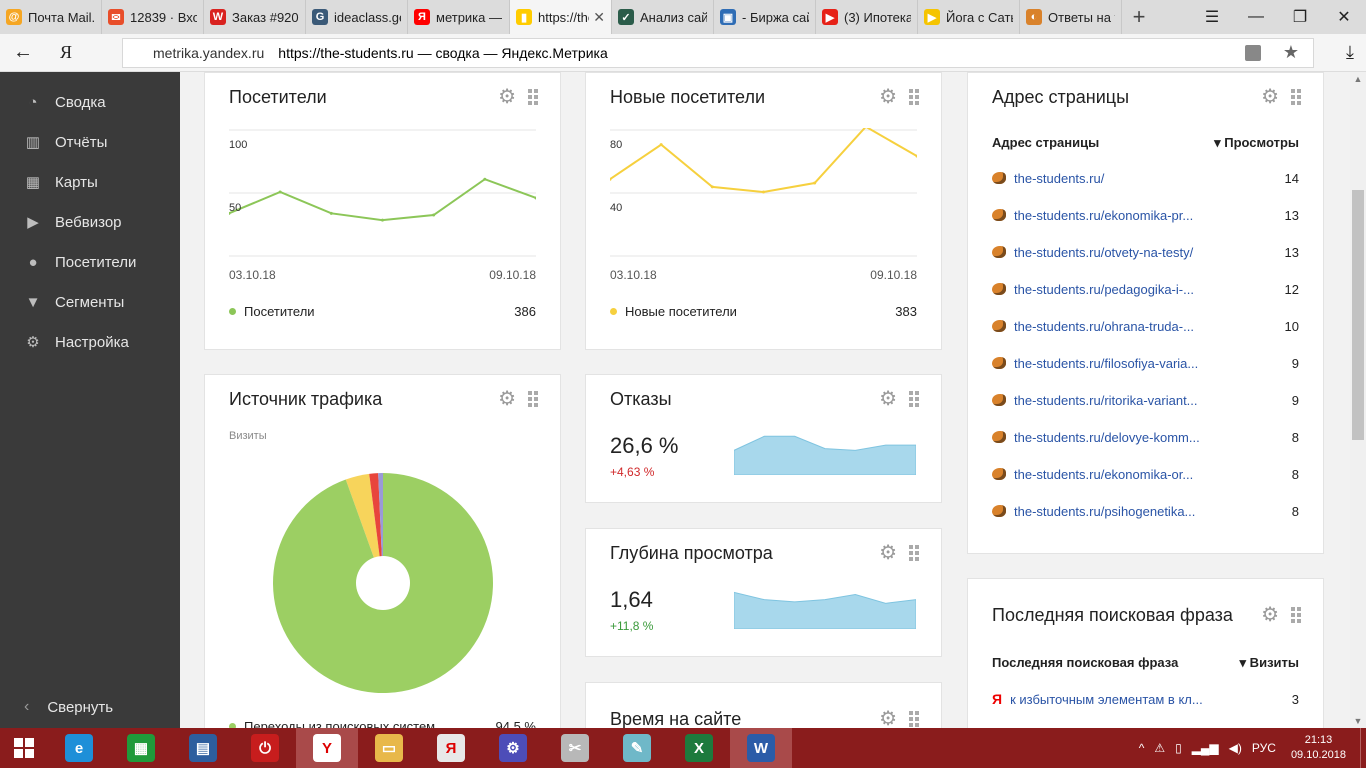  I want to click on scroll-thumb, so click(1358, 315).